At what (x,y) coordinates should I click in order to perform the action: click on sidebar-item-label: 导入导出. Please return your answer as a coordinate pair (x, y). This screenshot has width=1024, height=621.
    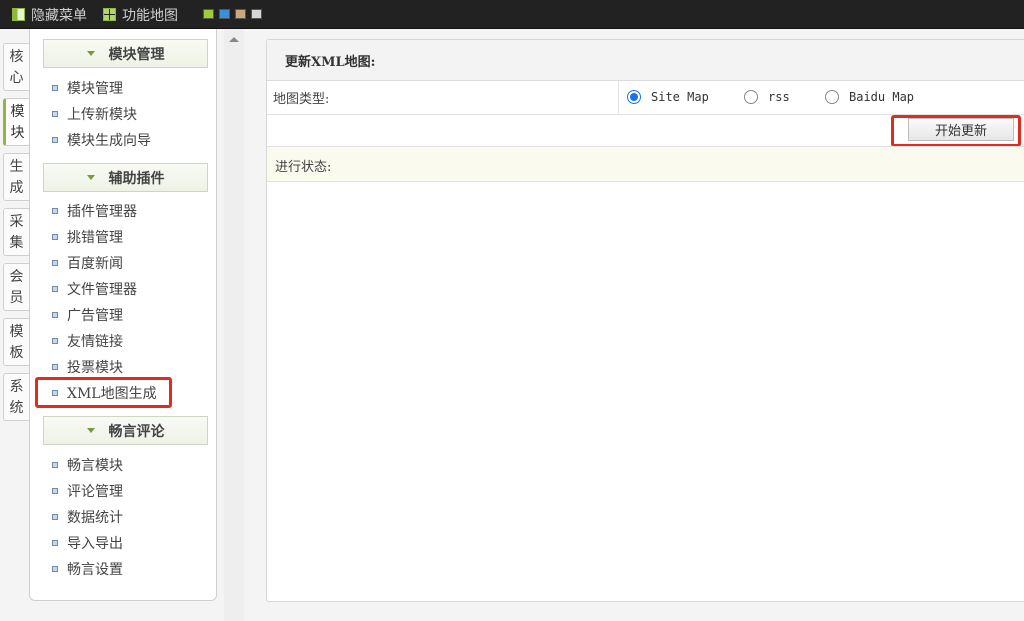
    Looking at the image, I should click on (95, 544).